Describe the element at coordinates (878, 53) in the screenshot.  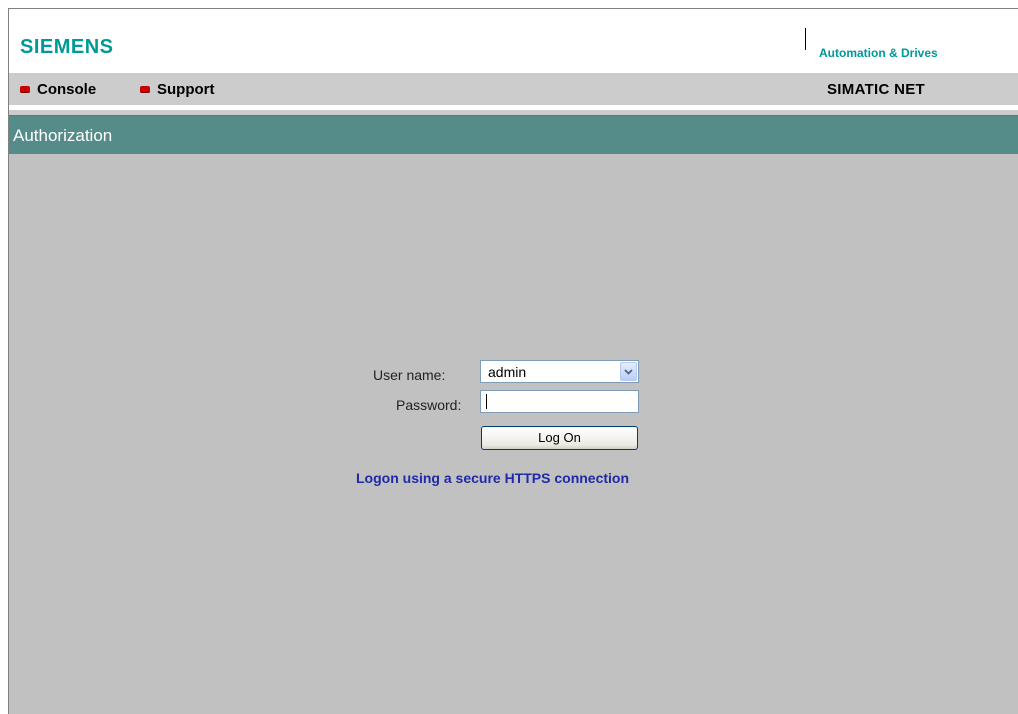
I see `header-tagline: Automation & Drives` at that location.